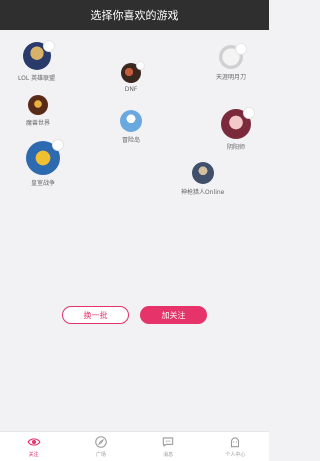 Image resolution: width=320 pixels, height=461 pixels. I want to click on change-batch-button: 换一批, so click(95, 315).